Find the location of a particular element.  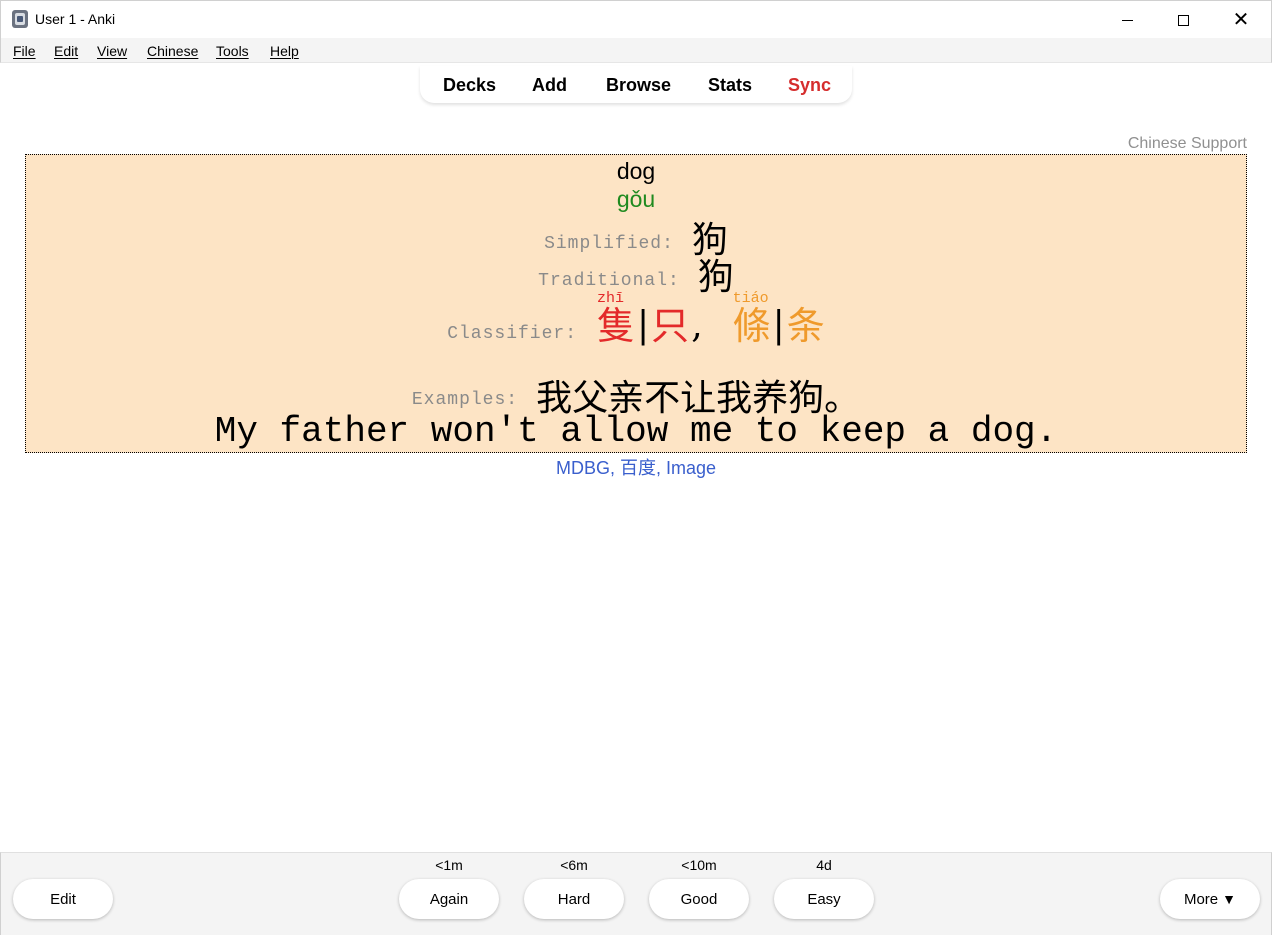

hard-button: Hard is located at coordinates (574, 899).